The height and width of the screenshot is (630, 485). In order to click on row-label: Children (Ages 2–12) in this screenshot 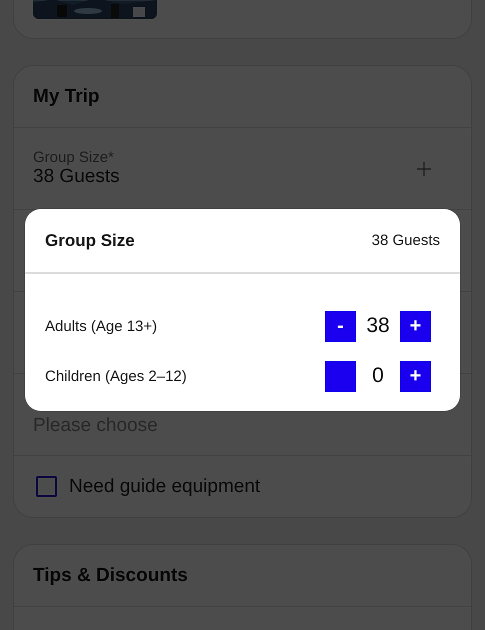, I will do `click(116, 376)`.